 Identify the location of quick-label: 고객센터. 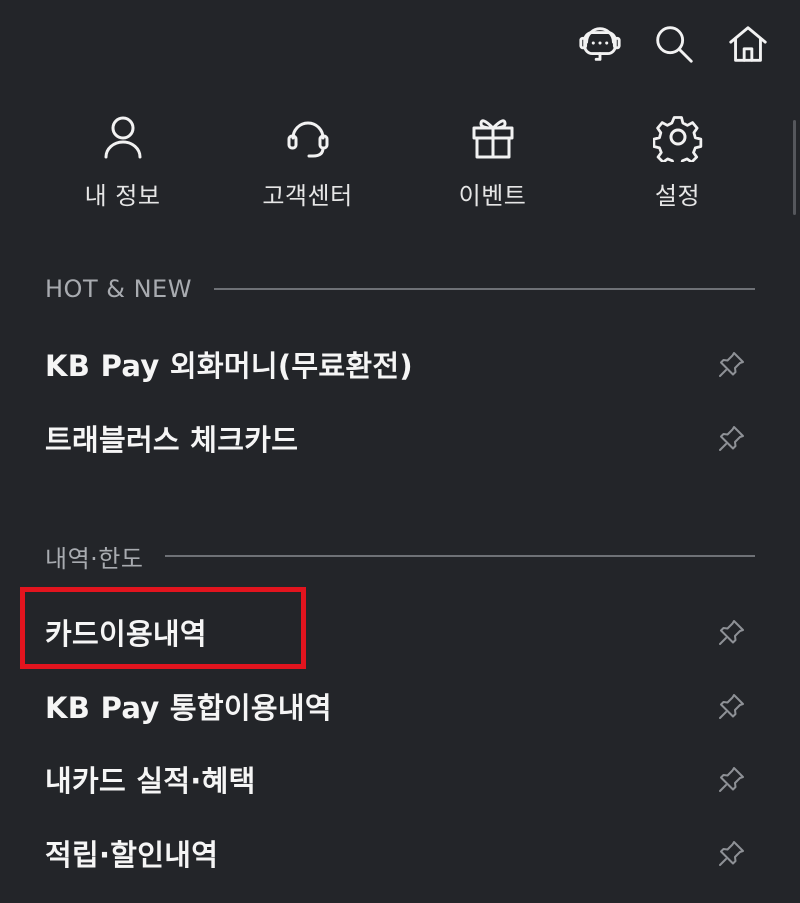
(307, 196).